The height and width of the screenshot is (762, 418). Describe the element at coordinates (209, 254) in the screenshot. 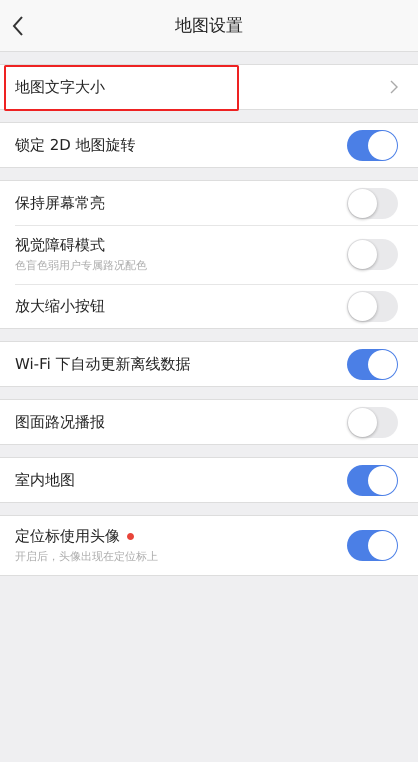

I see `settings-row: 视觉障碍模式 色盲色弱用户专属路况配色` at that location.